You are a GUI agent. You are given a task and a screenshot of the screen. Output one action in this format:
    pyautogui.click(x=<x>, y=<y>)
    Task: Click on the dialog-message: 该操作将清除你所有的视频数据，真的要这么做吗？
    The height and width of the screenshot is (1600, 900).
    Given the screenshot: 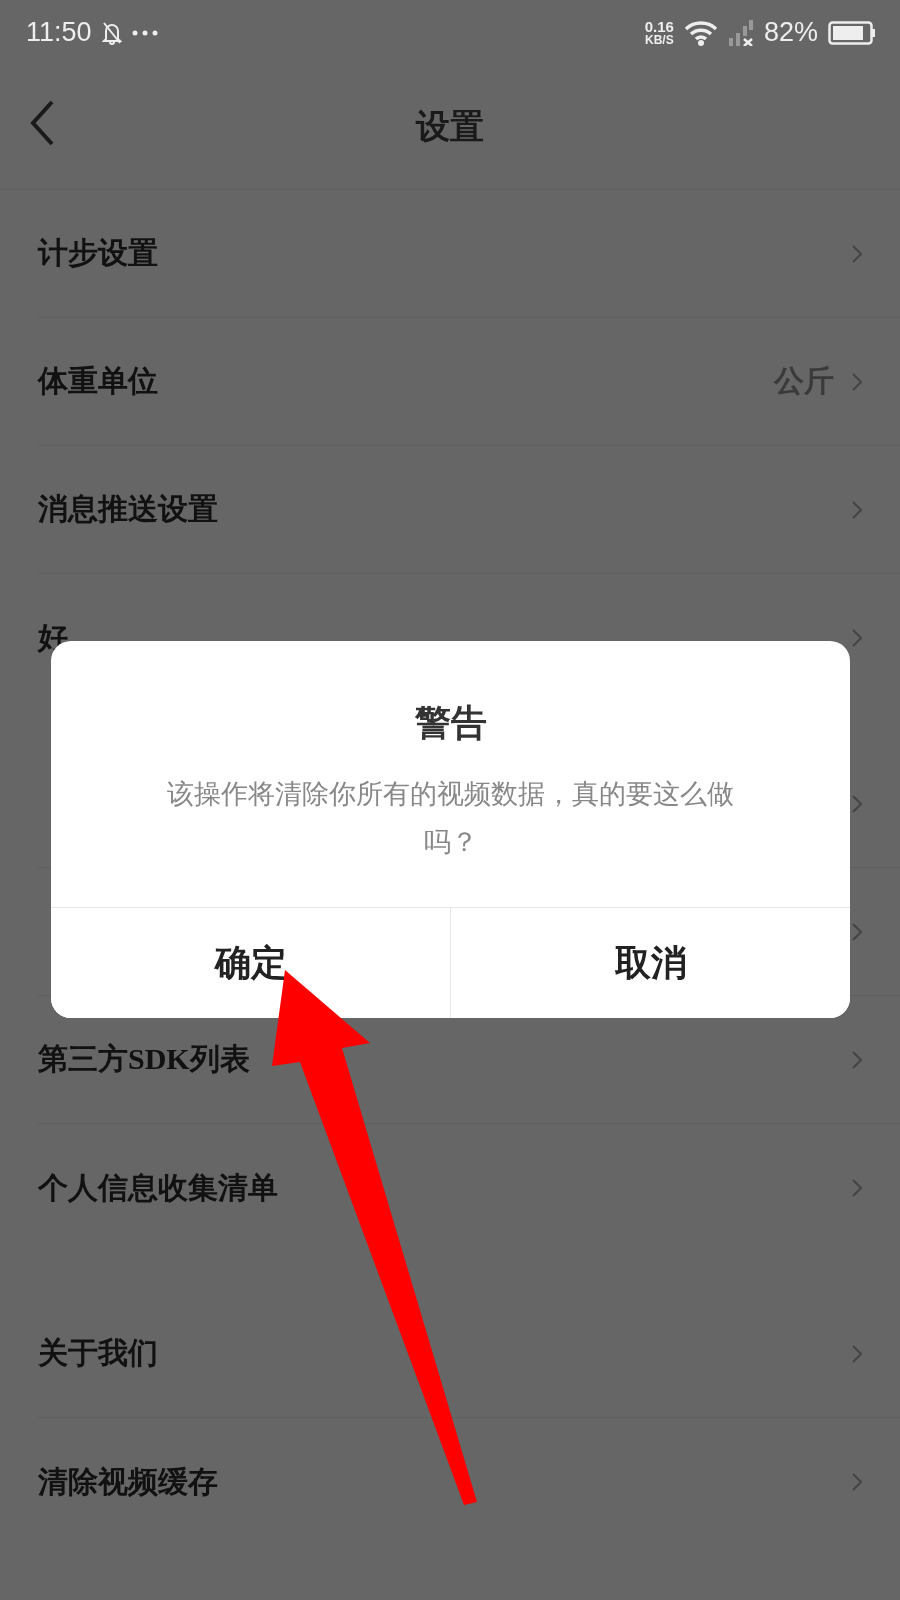 What is the action you would take?
    pyautogui.click(x=450, y=818)
    